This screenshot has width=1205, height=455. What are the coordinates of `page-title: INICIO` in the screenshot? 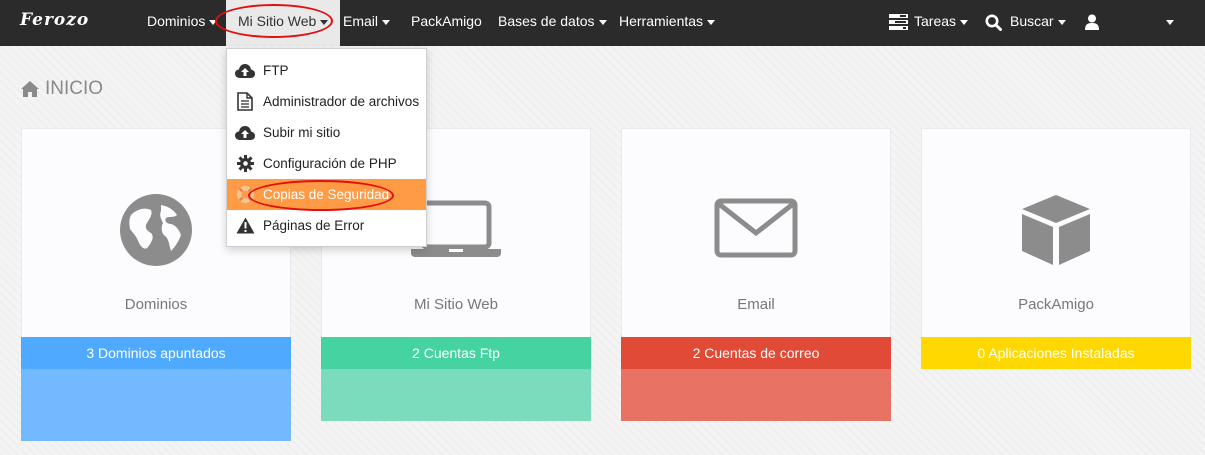 It's located at (62, 89).